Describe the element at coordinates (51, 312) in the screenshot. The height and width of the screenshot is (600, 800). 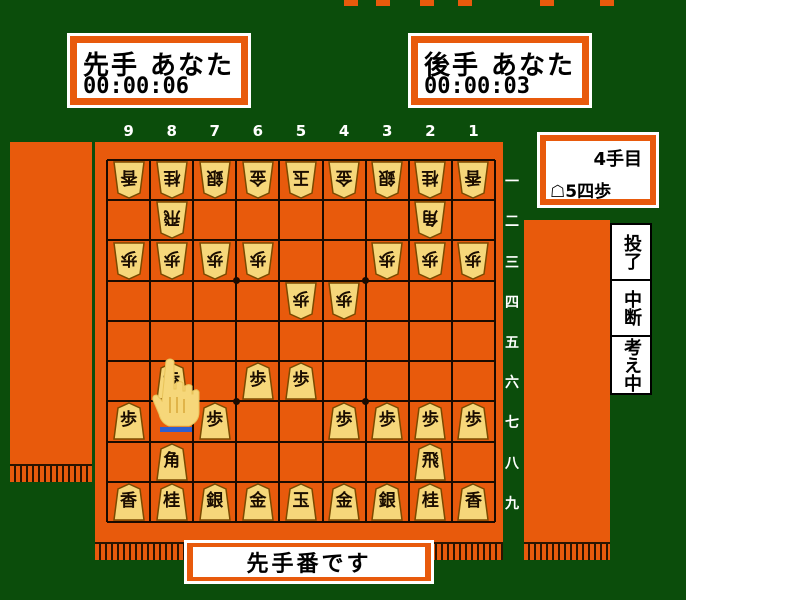
I see `sente-piece-stand` at that location.